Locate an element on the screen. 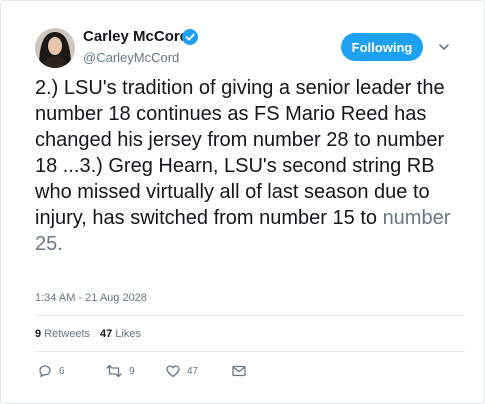 The image size is (485, 404). likes-count: 47 is located at coordinates (106, 334).